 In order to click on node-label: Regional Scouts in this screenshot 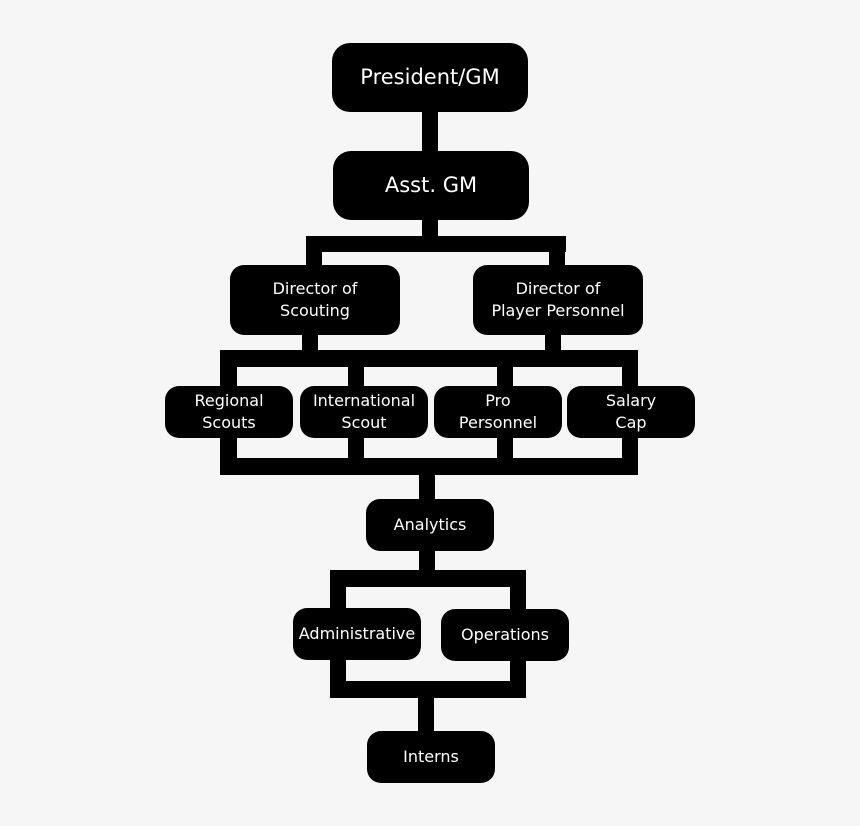, I will do `click(229, 411)`.